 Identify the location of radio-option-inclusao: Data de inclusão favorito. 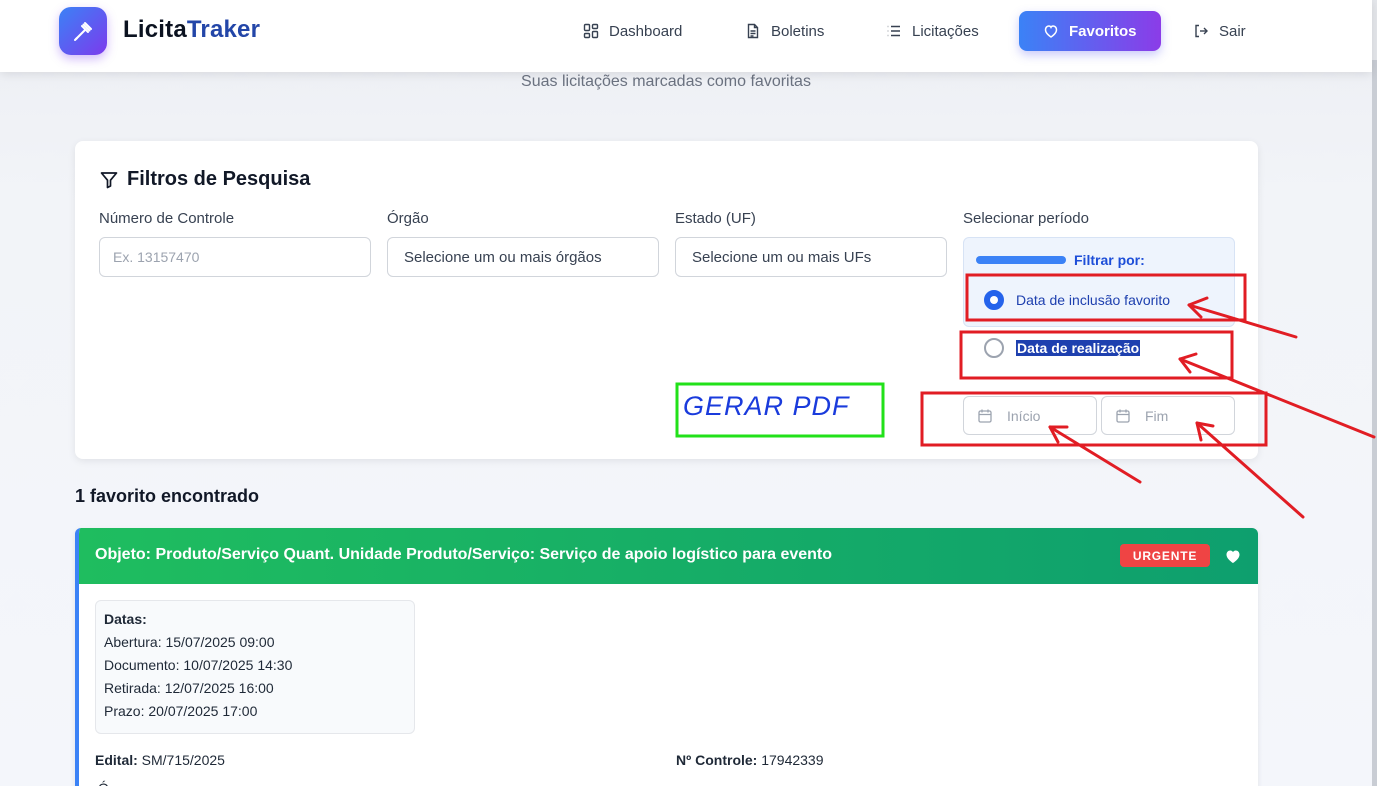
(1077, 300).